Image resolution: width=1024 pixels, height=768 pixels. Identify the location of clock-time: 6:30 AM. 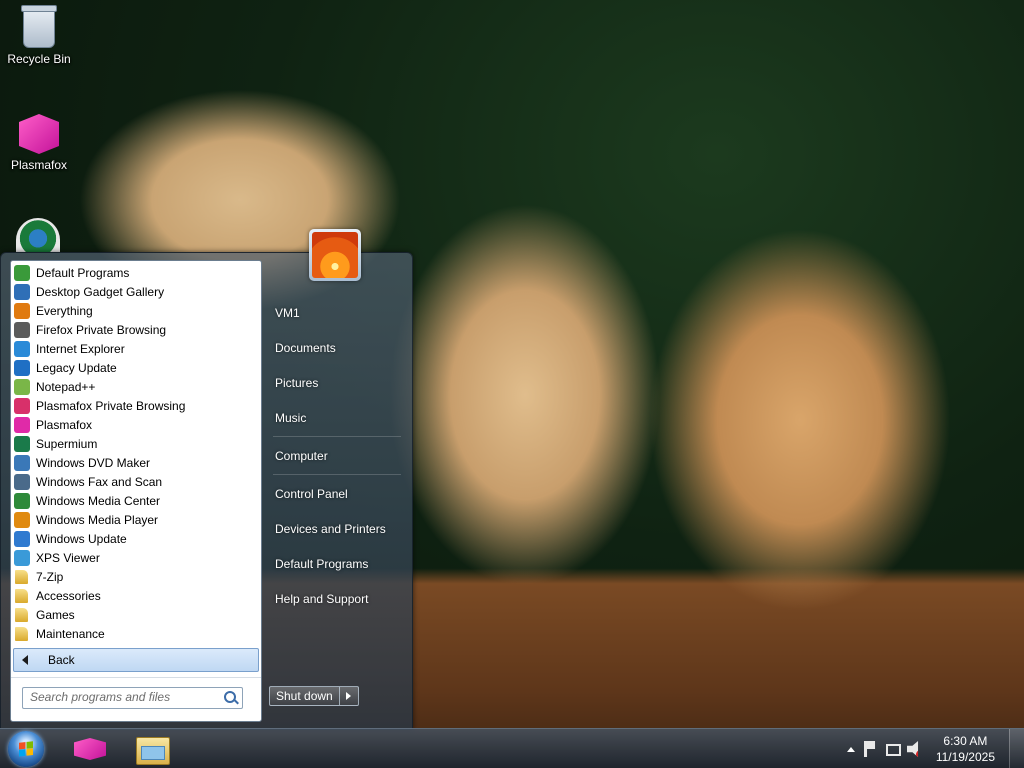
(965, 741).